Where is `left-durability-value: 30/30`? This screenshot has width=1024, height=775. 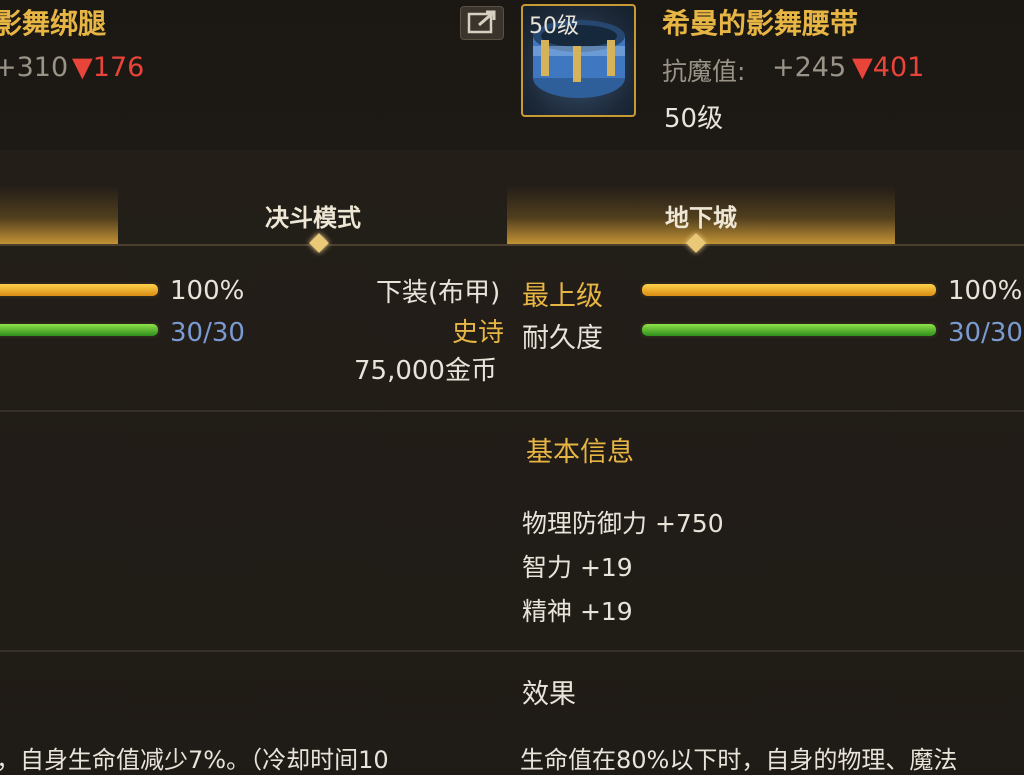
left-durability-value: 30/30 is located at coordinates (207, 333).